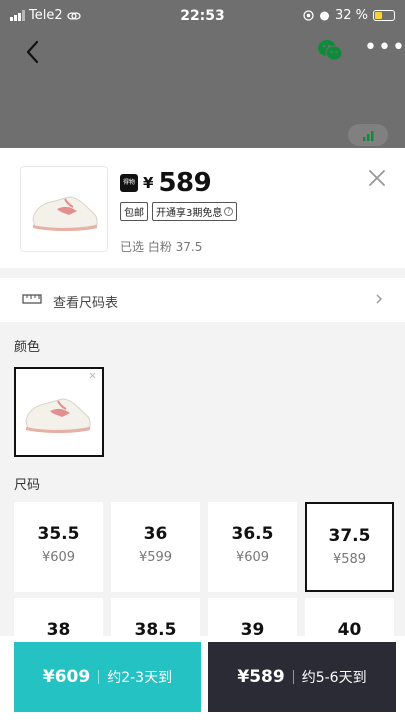 The image size is (405, 720). I want to click on standard-delivery-buy-button: ¥589 约5-6天到, so click(302, 677).